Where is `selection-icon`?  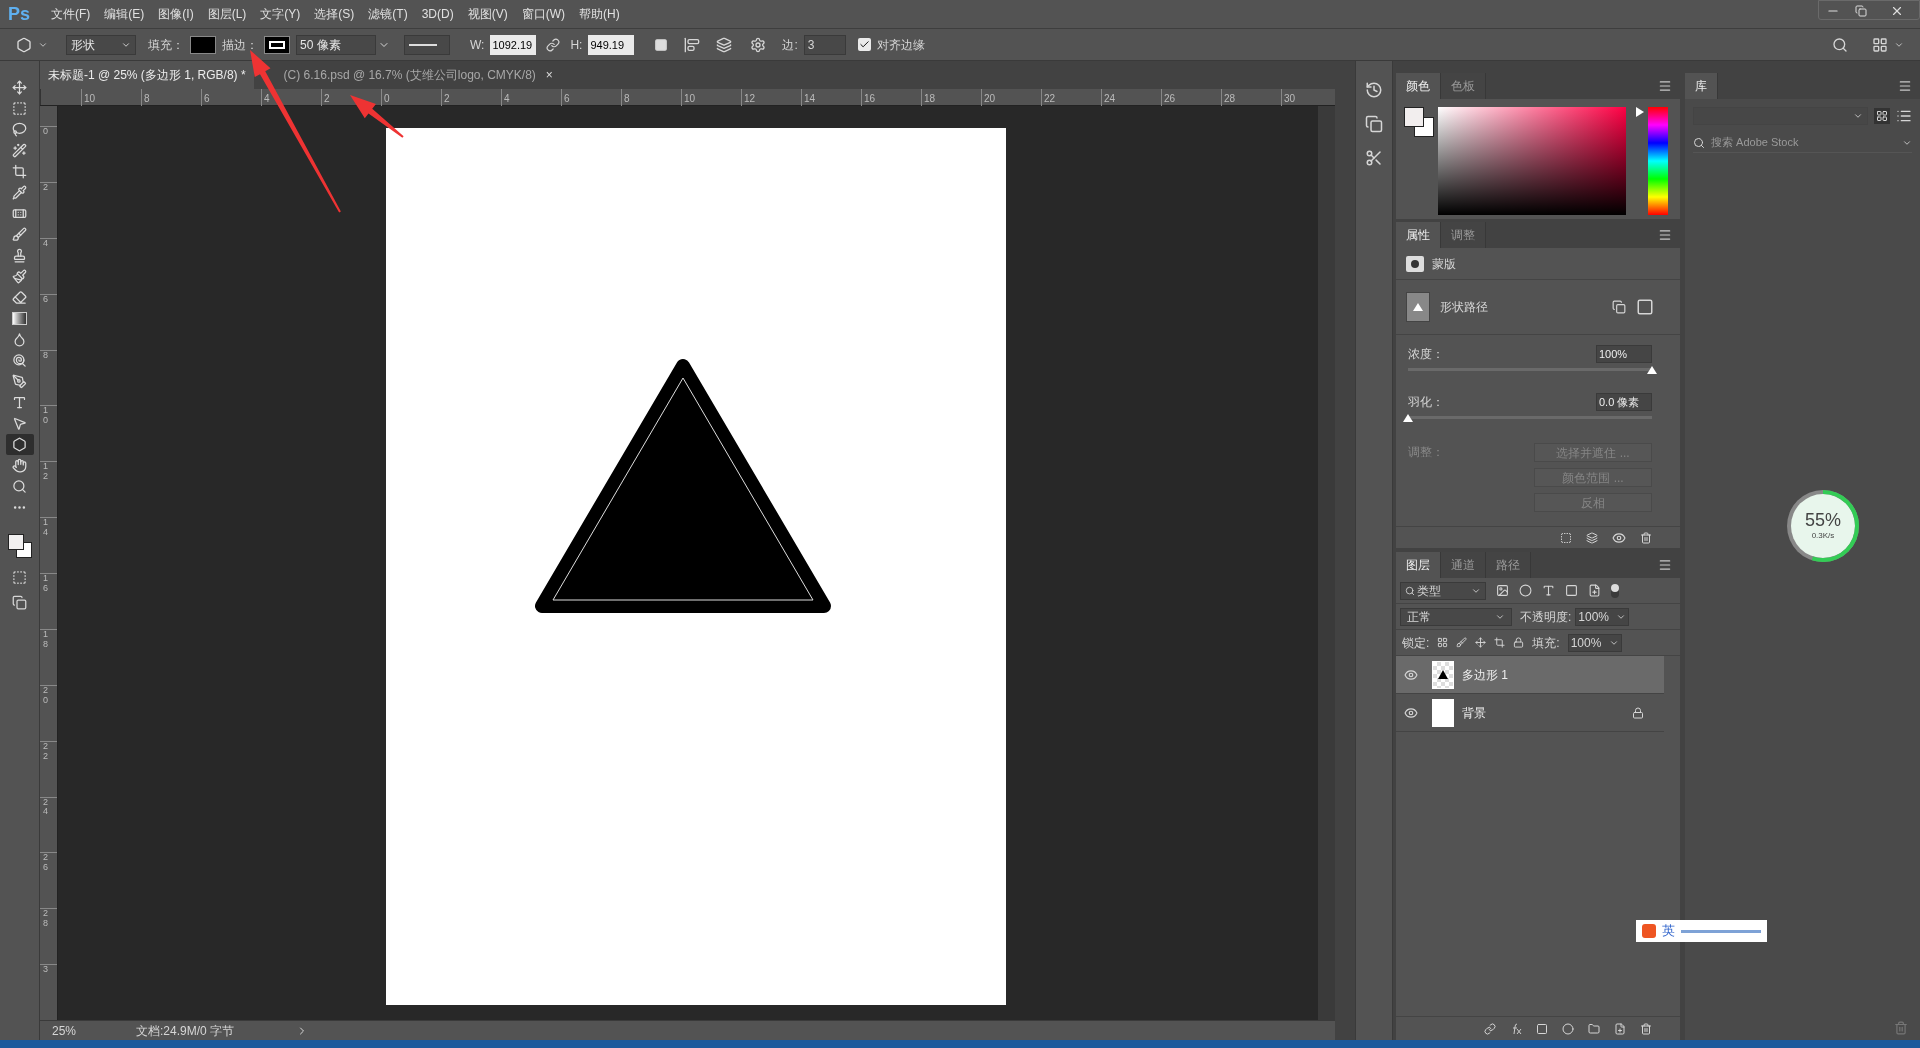 selection-icon is located at coordinates (1566, 537).